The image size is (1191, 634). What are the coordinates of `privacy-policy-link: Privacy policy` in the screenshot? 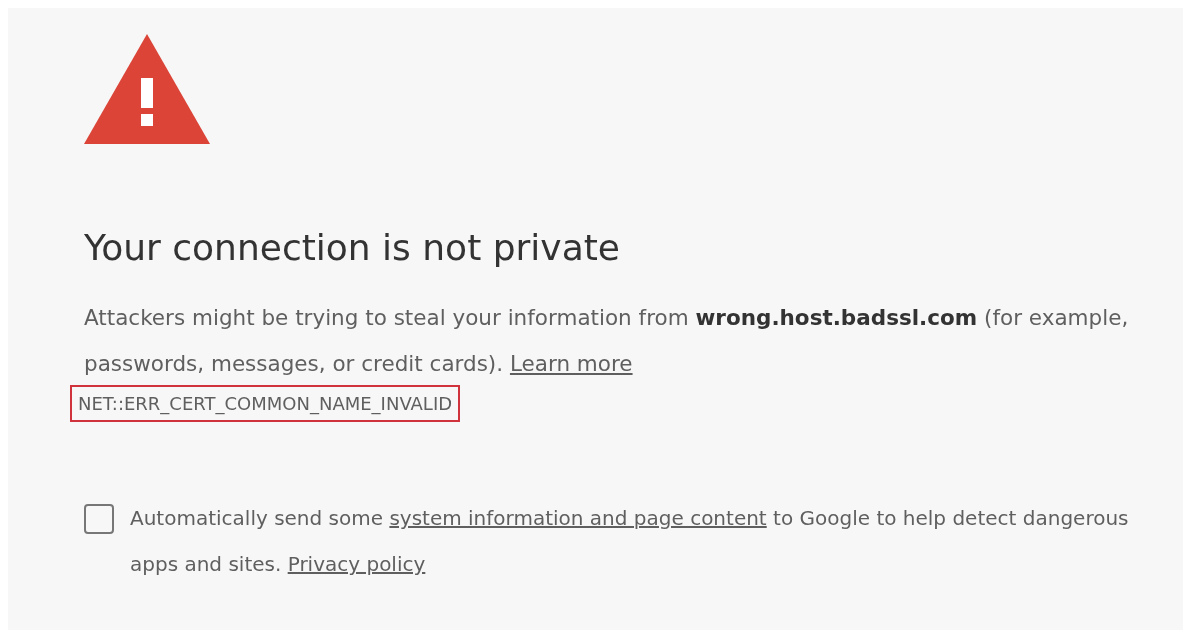 It's located at (356, 564).